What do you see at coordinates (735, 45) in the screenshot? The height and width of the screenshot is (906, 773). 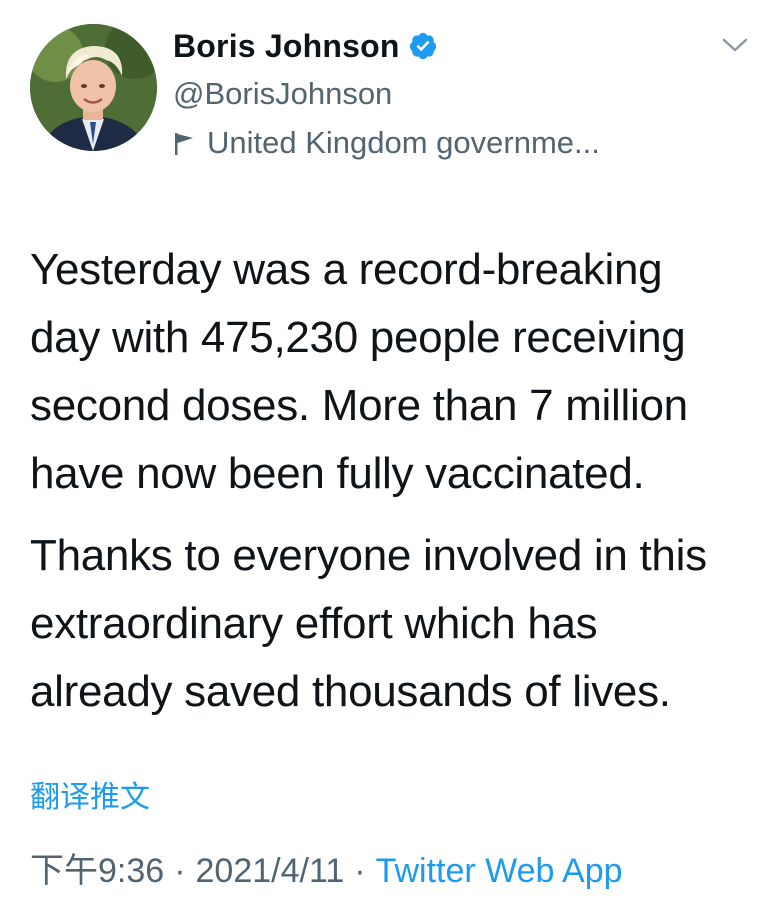 I see `chevron-down-icon` at bounding box center [735, 45].